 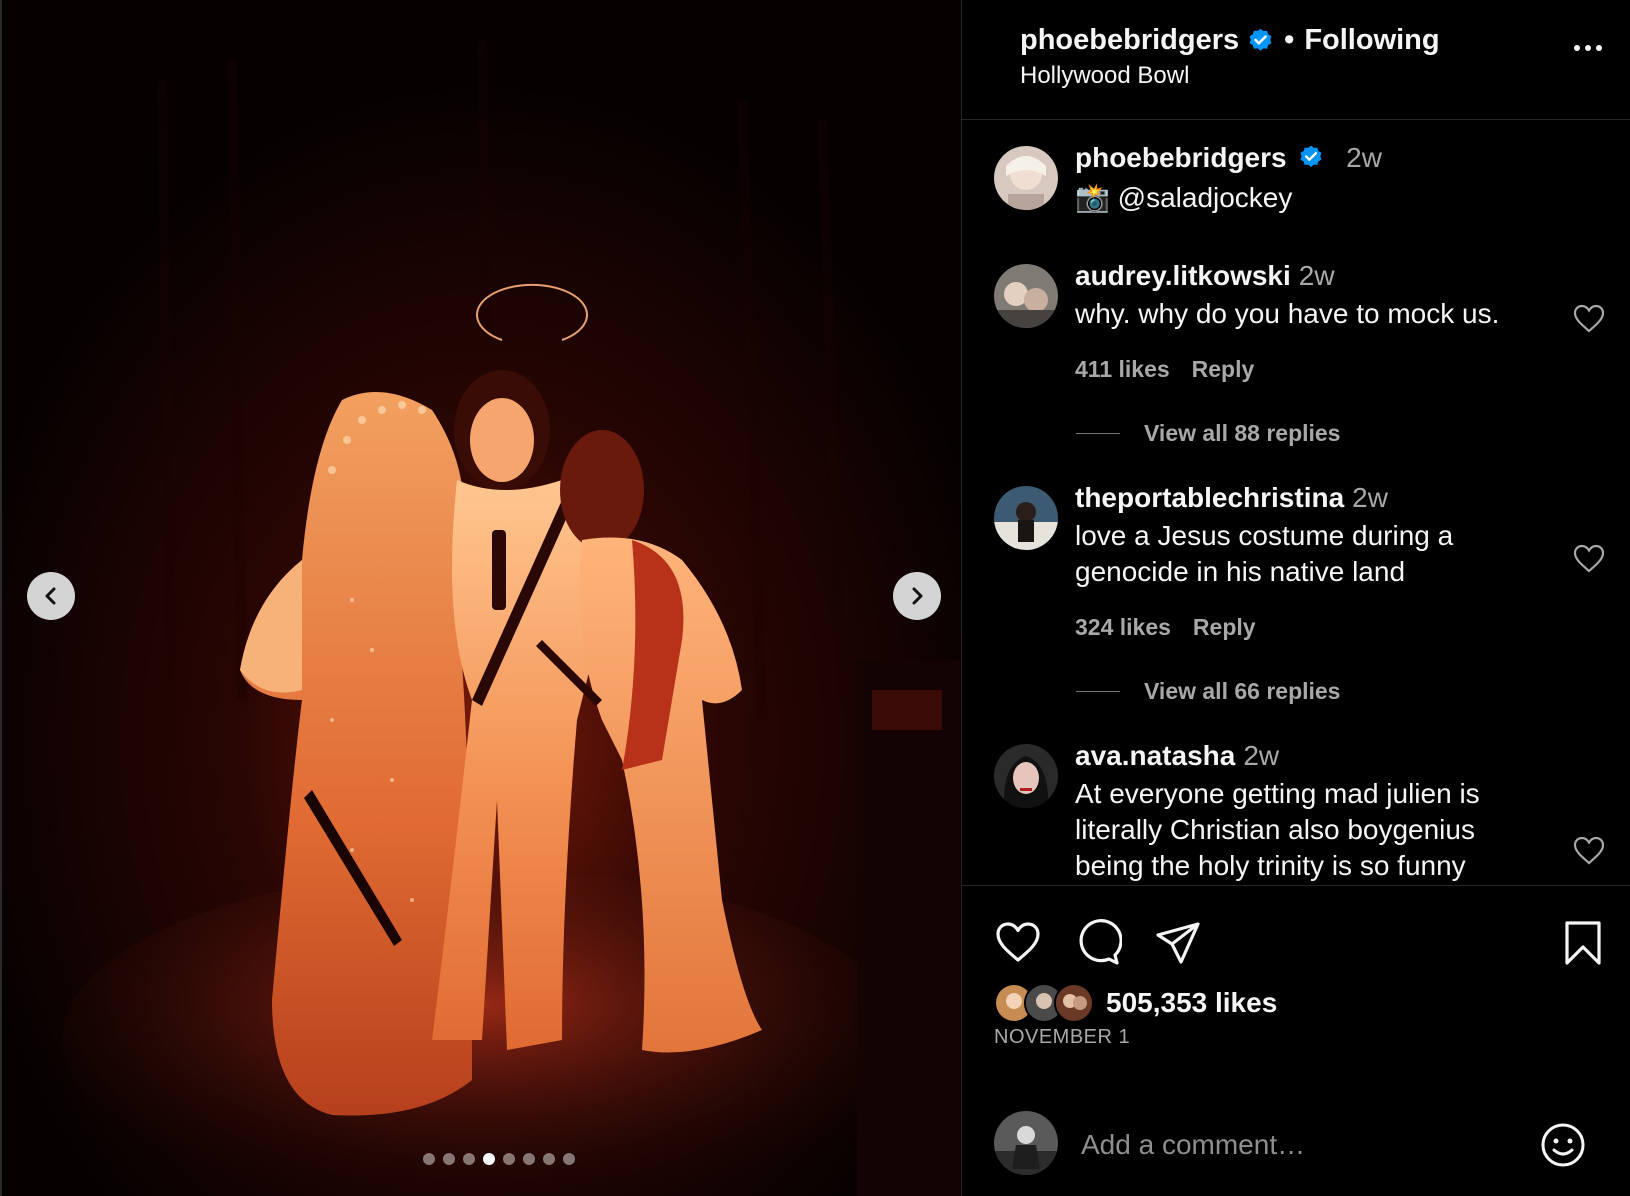 I want to click on caption-time: 2w, so click(x=1364, y=157).